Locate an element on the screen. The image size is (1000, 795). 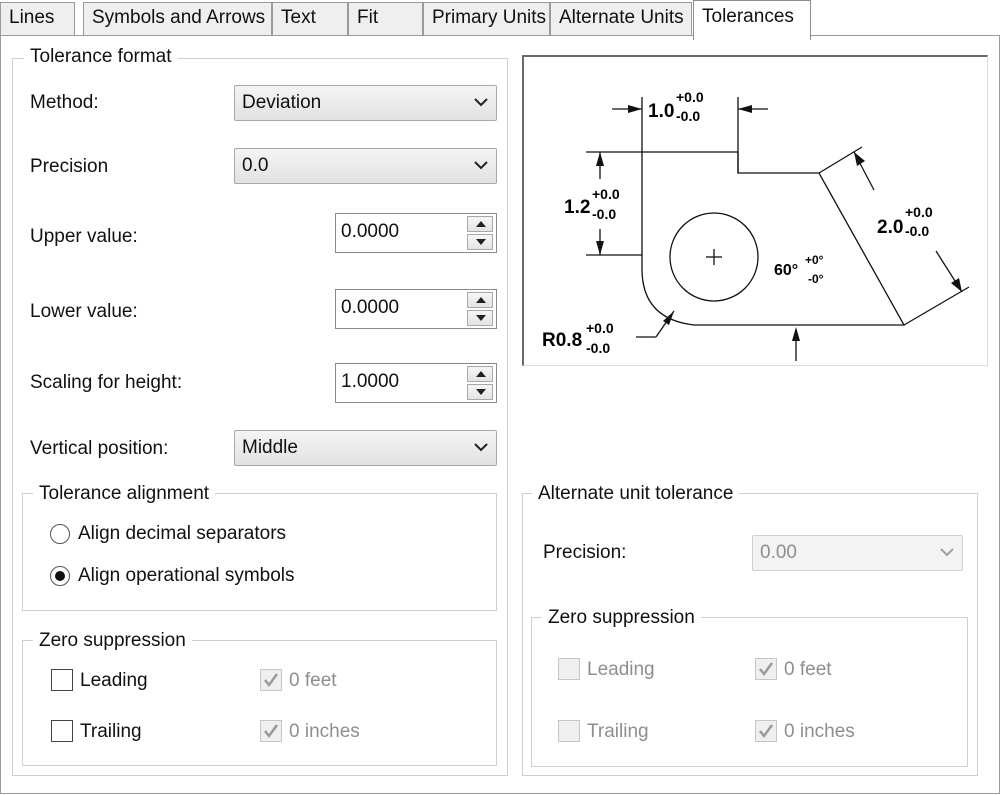
dim-radius-minus: -0.0 is located at coordinates (598, 348).